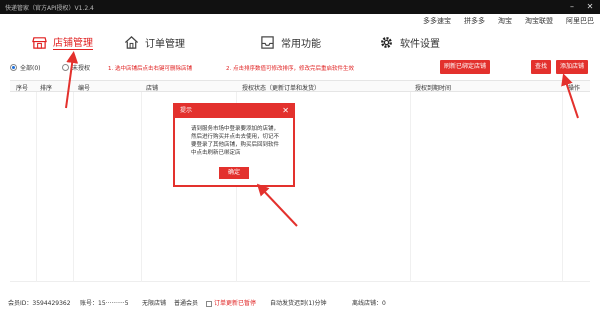 Image resolution: width=600 pixels, height=312 pixels. What do you see at coordinates (474, 21) in the screenshot?
I see `link-pinduoduo: 拼多多` at bounding box center [474, 21].